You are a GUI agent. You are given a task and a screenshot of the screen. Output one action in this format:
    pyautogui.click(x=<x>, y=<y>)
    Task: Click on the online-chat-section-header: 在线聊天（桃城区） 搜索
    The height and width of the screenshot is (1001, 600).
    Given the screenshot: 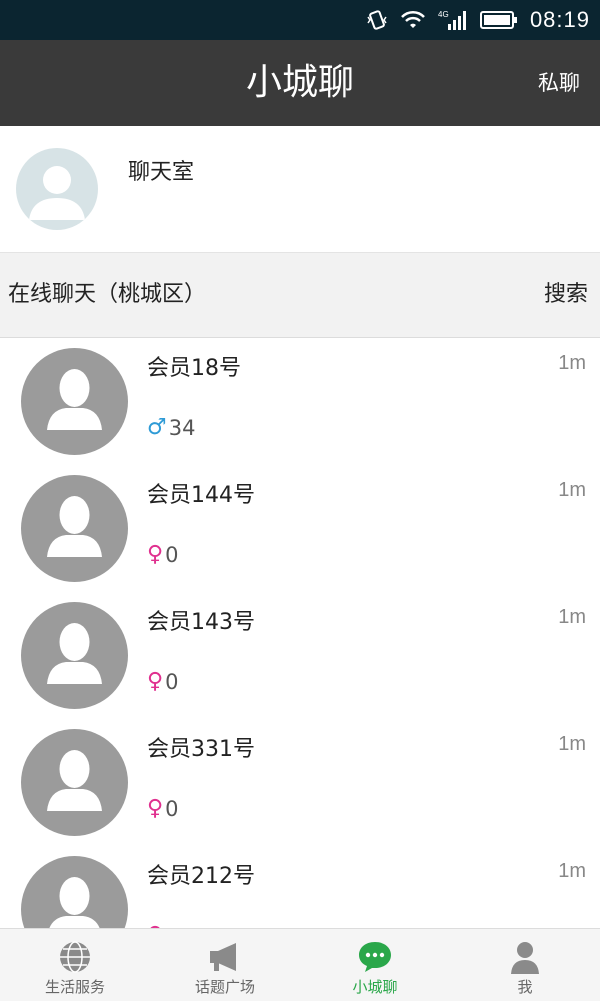 What is the action you would take?
    pyautogui.click(x=300, y=295)
    